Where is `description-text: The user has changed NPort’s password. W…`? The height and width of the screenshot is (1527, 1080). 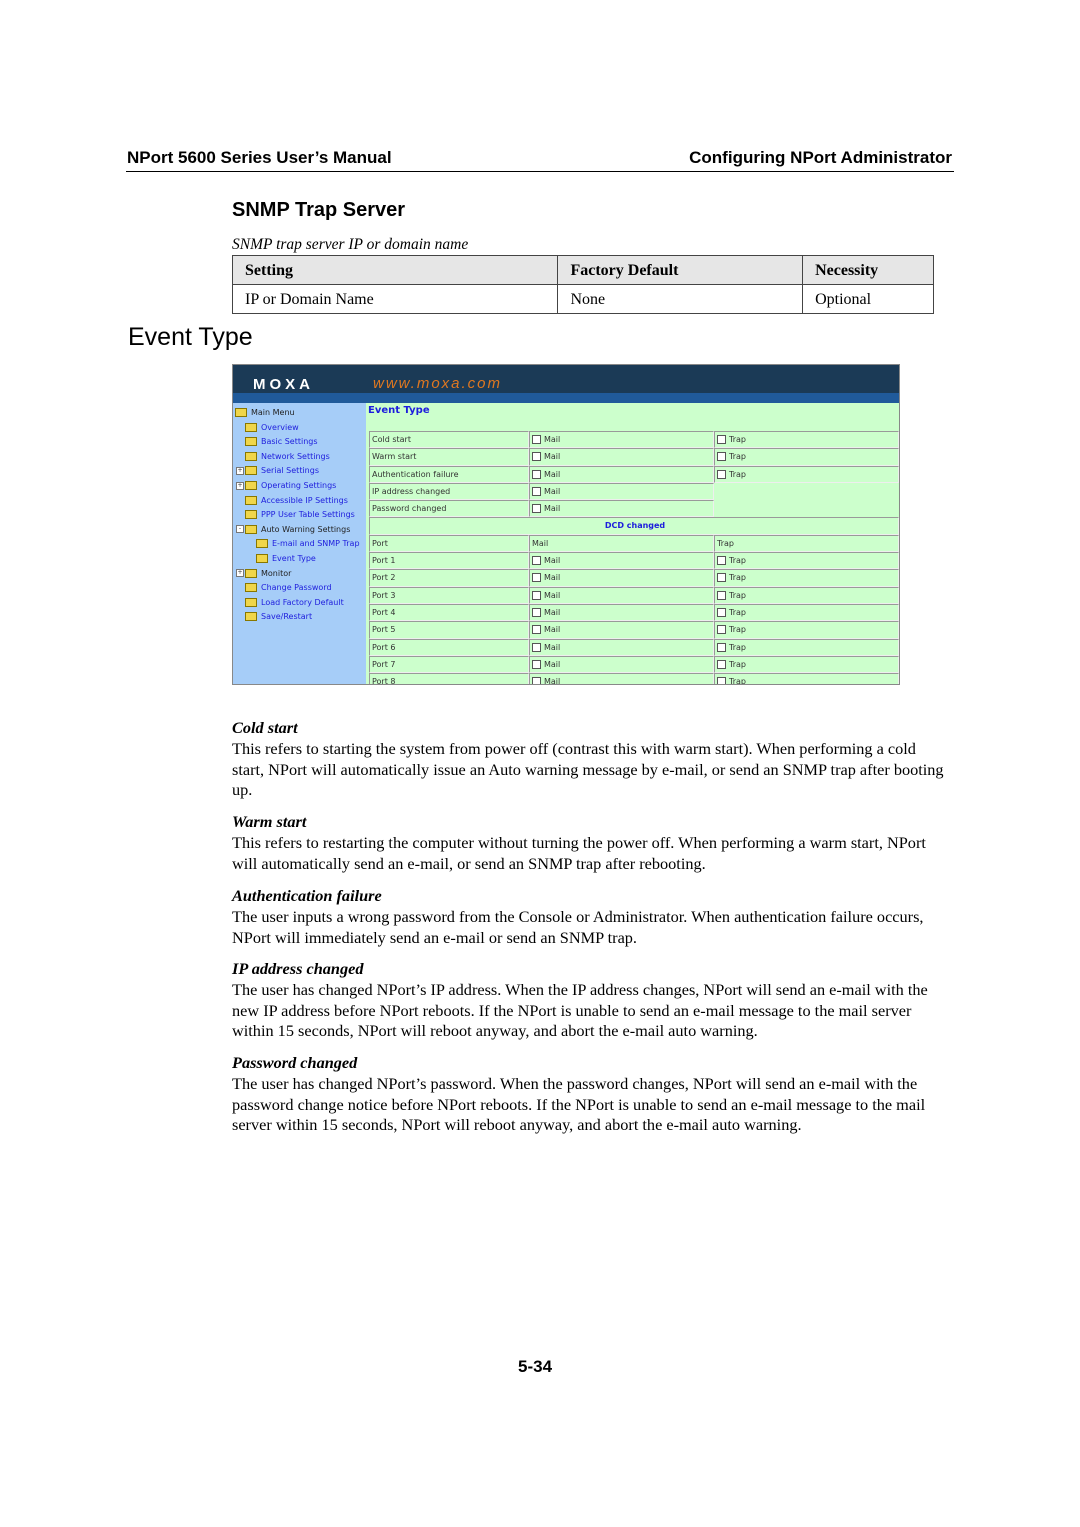
description-text: The user has changed NPort’s password. W… is located at coordinates (579, 1104).